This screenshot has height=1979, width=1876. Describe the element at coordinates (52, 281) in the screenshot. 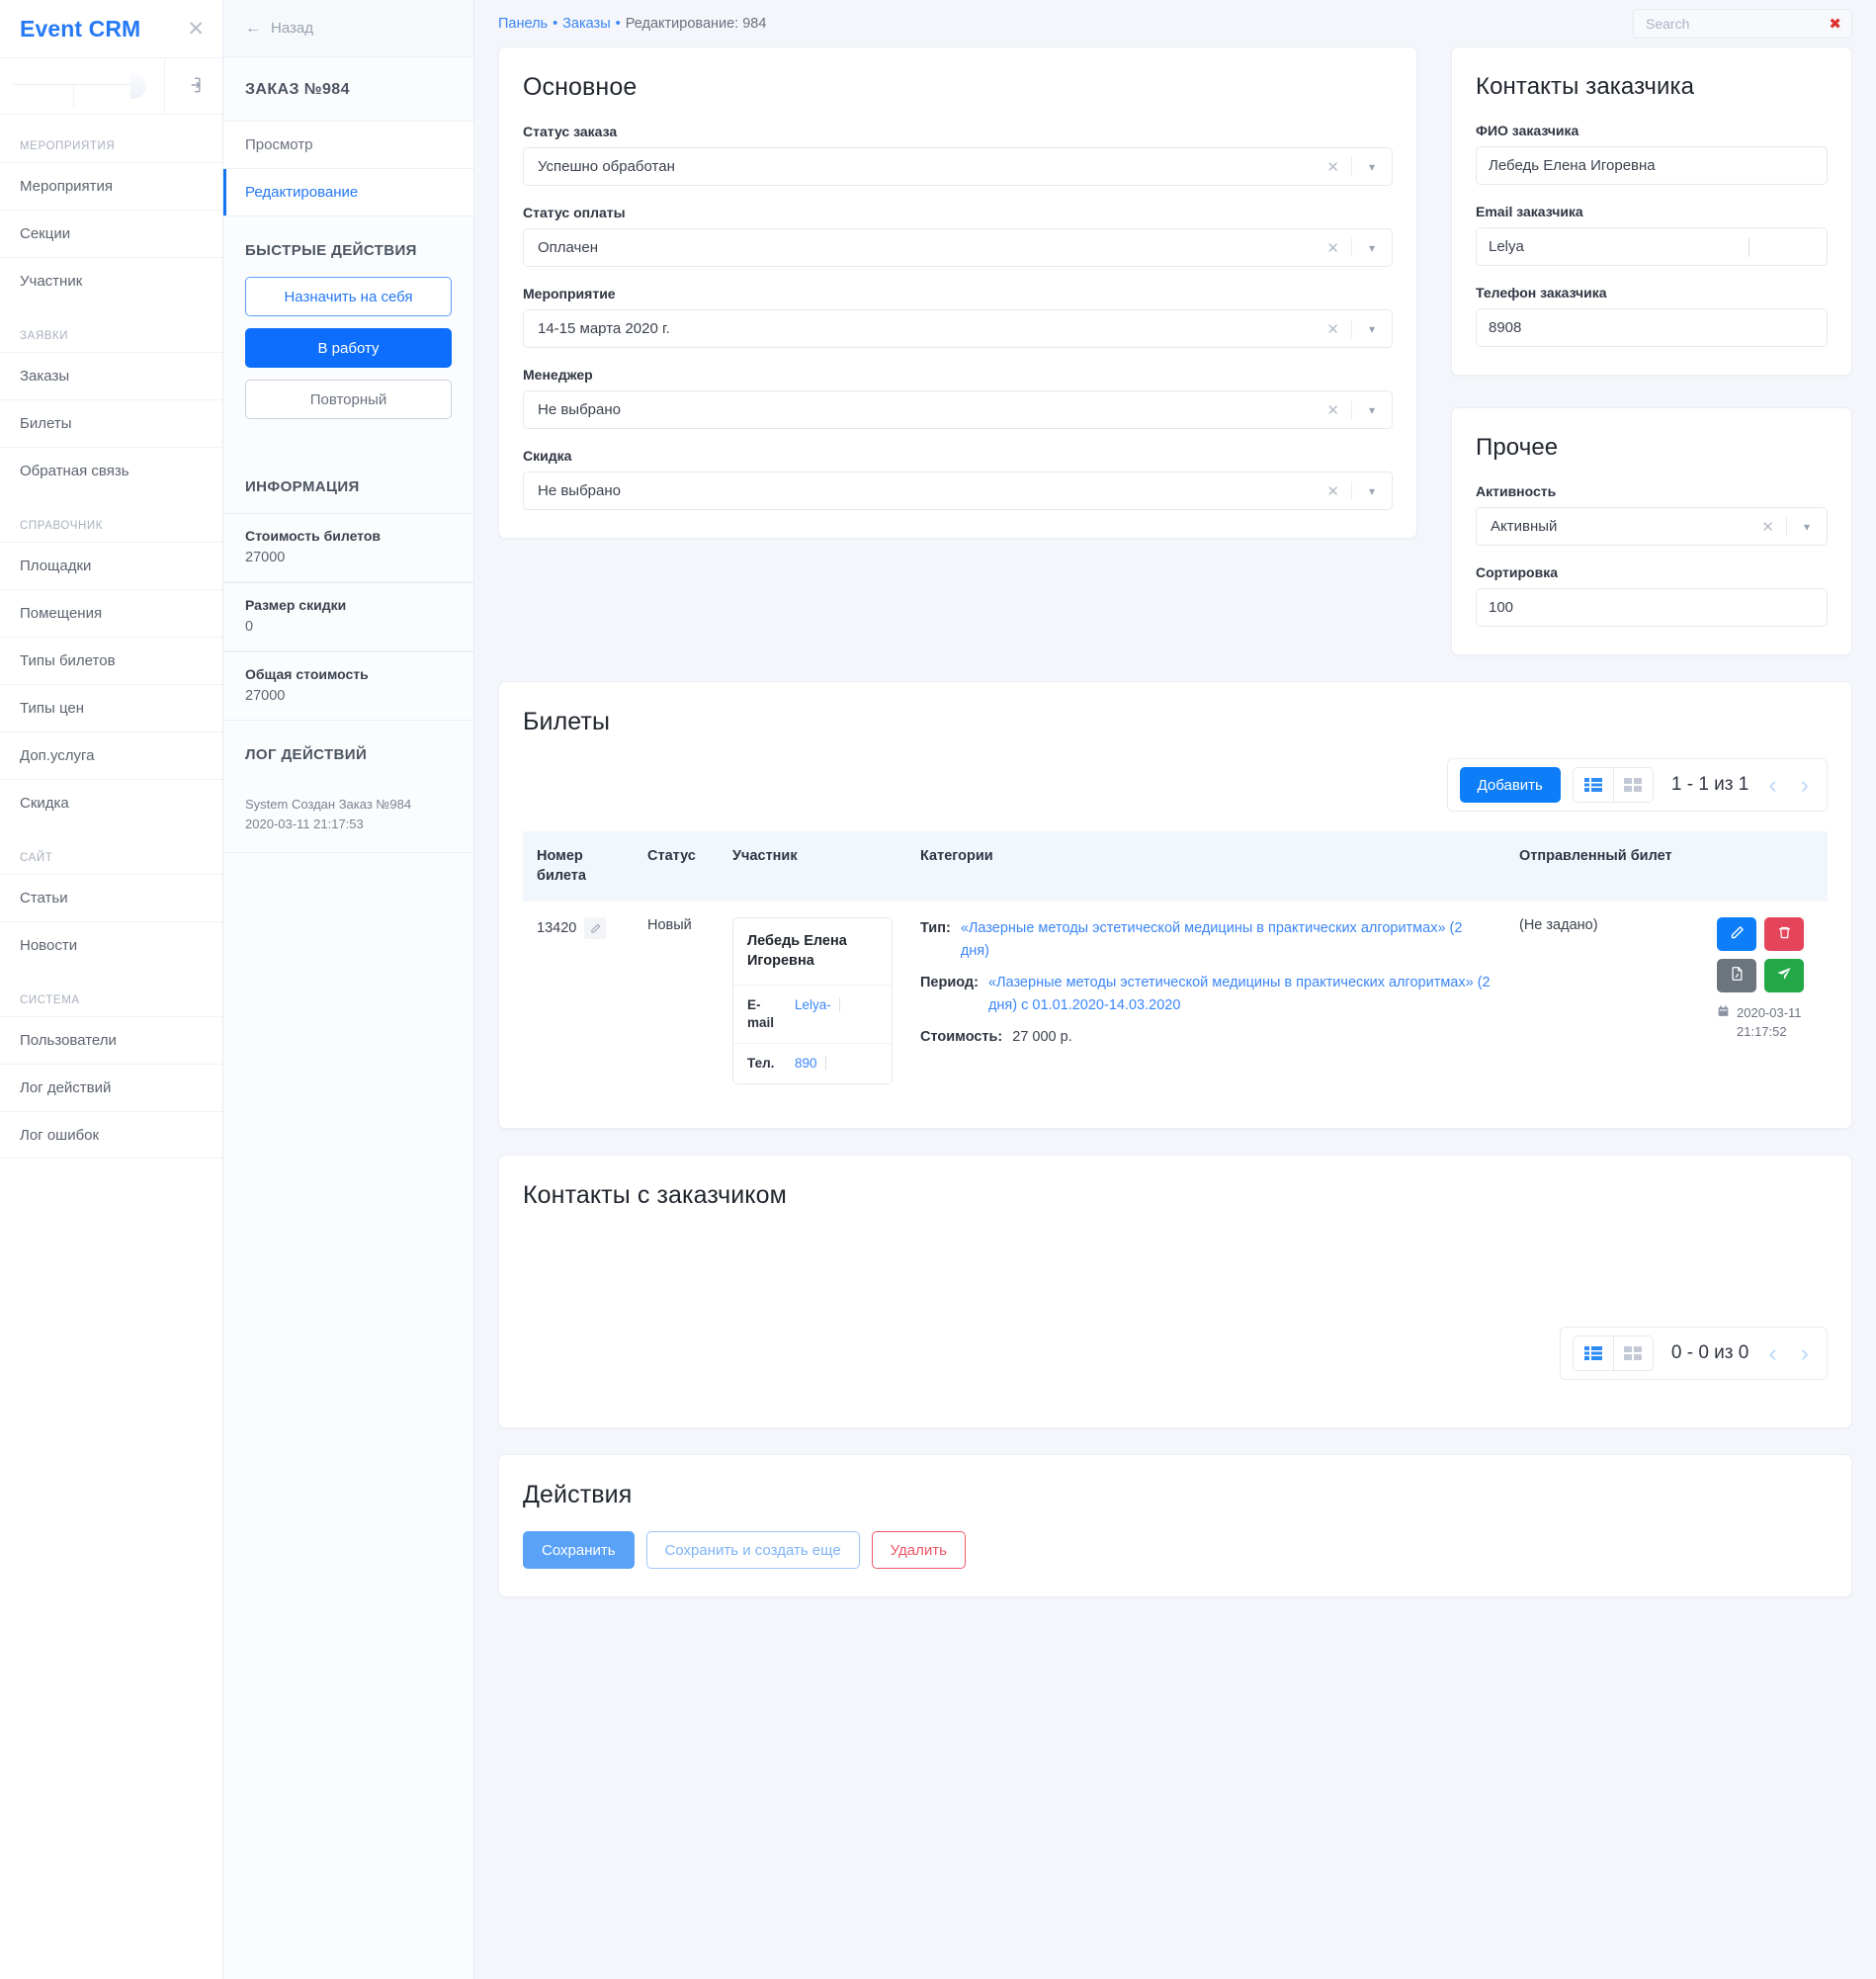

I see `sidebar-item-label: Участник` at that location.